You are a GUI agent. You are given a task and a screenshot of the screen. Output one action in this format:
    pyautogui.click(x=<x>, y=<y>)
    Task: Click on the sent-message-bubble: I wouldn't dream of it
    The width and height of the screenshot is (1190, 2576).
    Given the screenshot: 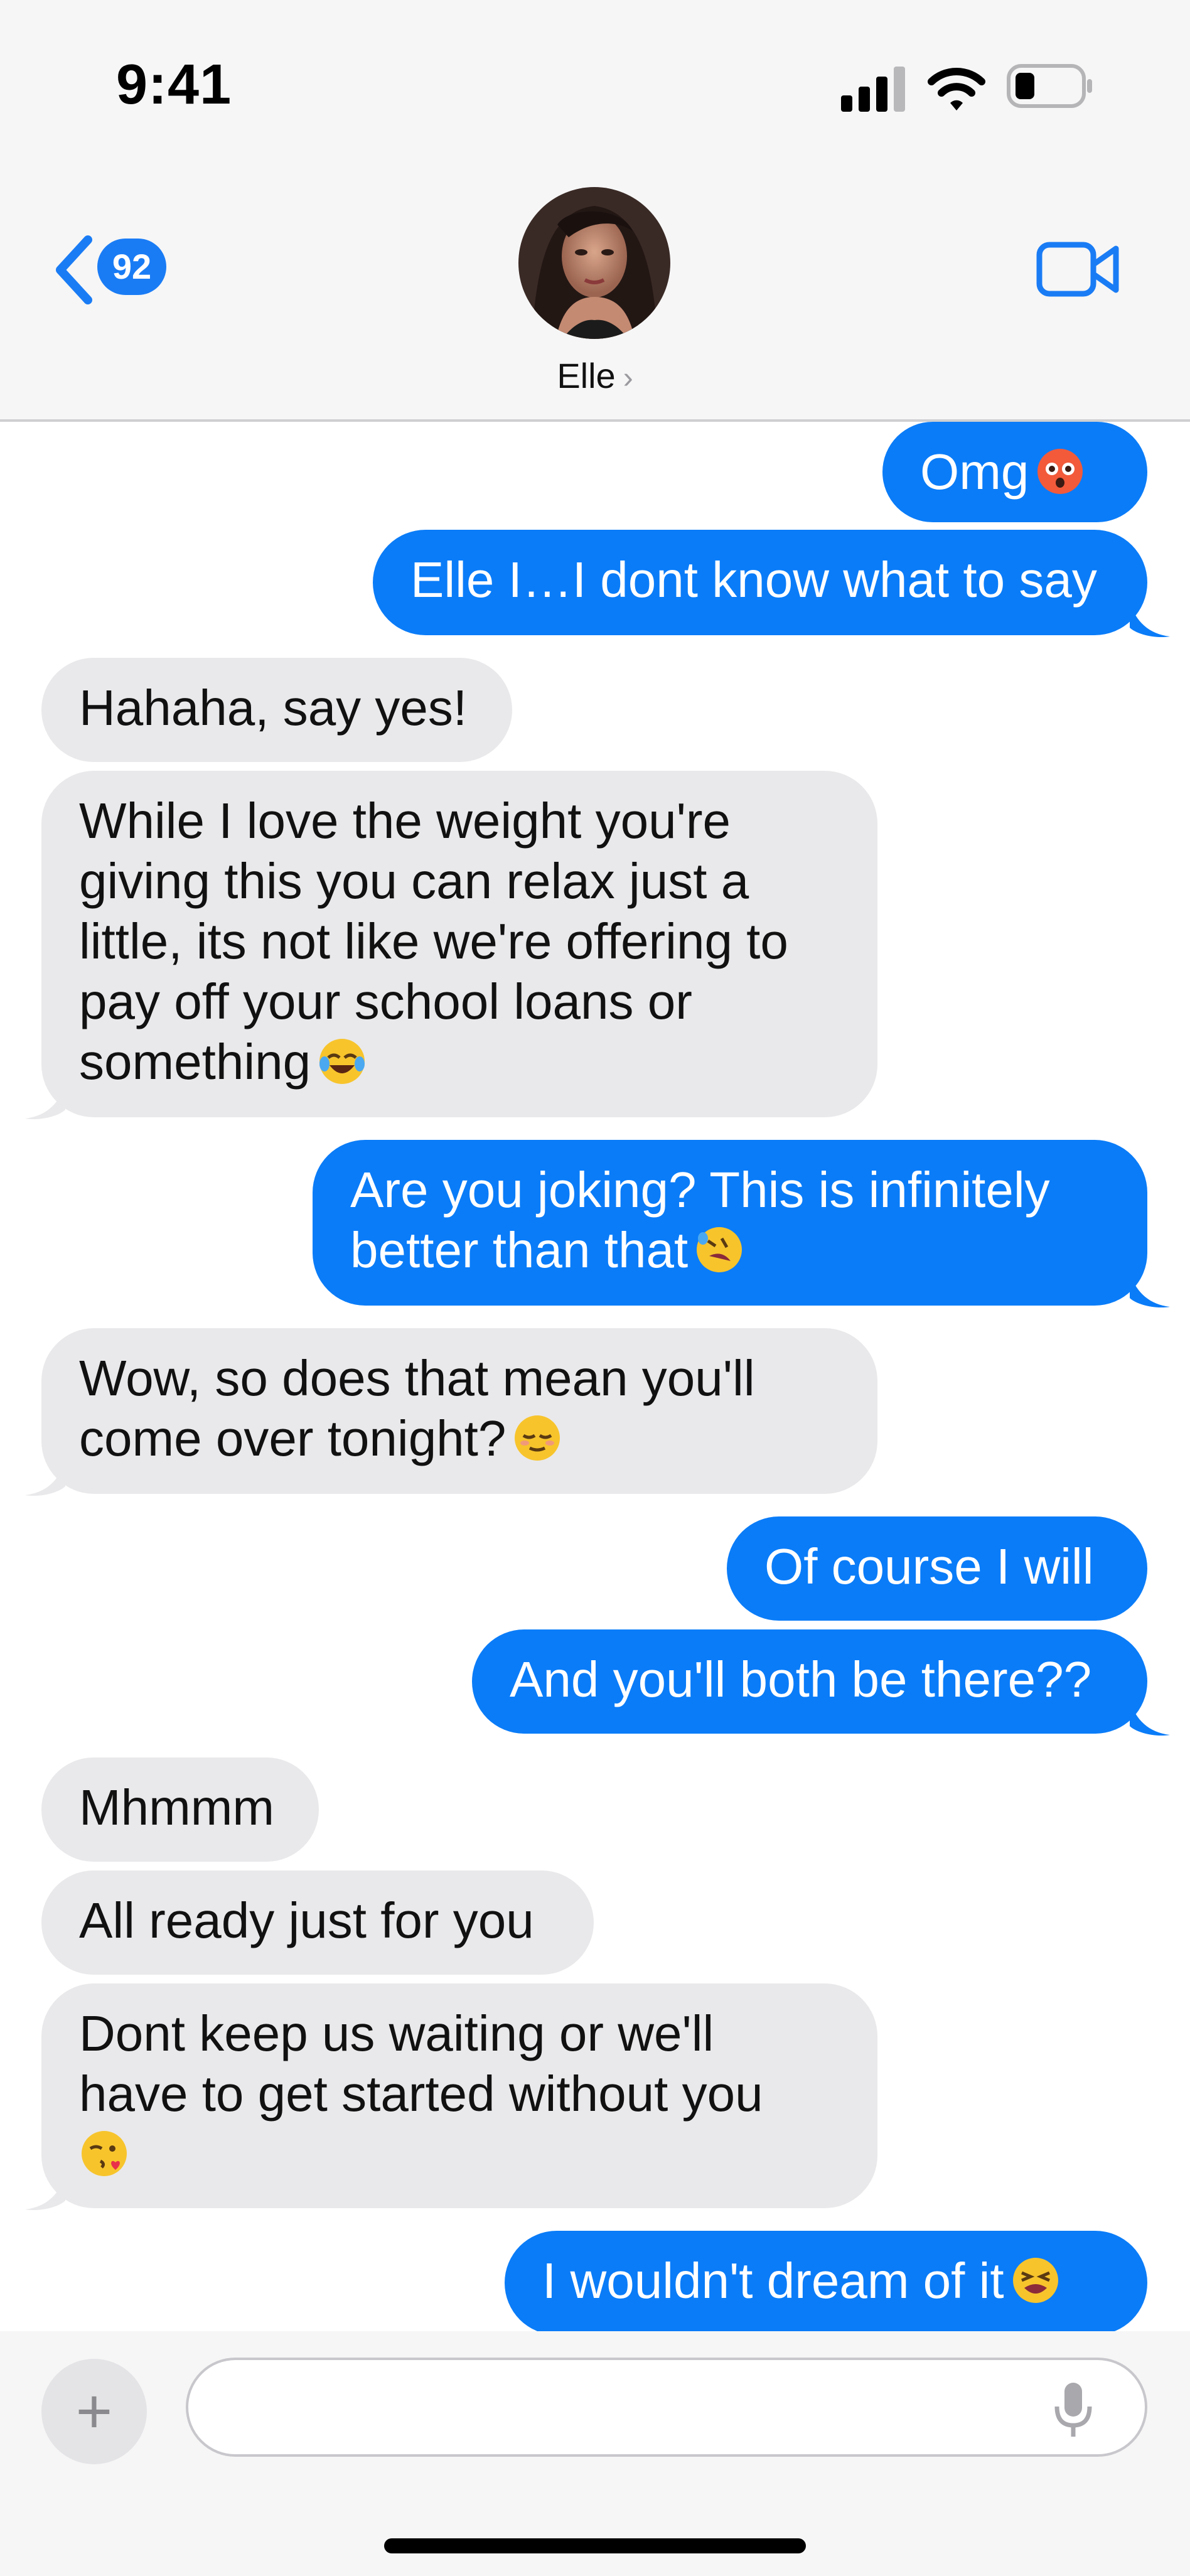 What is the action you would take?
    pyautogui.click(x=826, y=2283)
    